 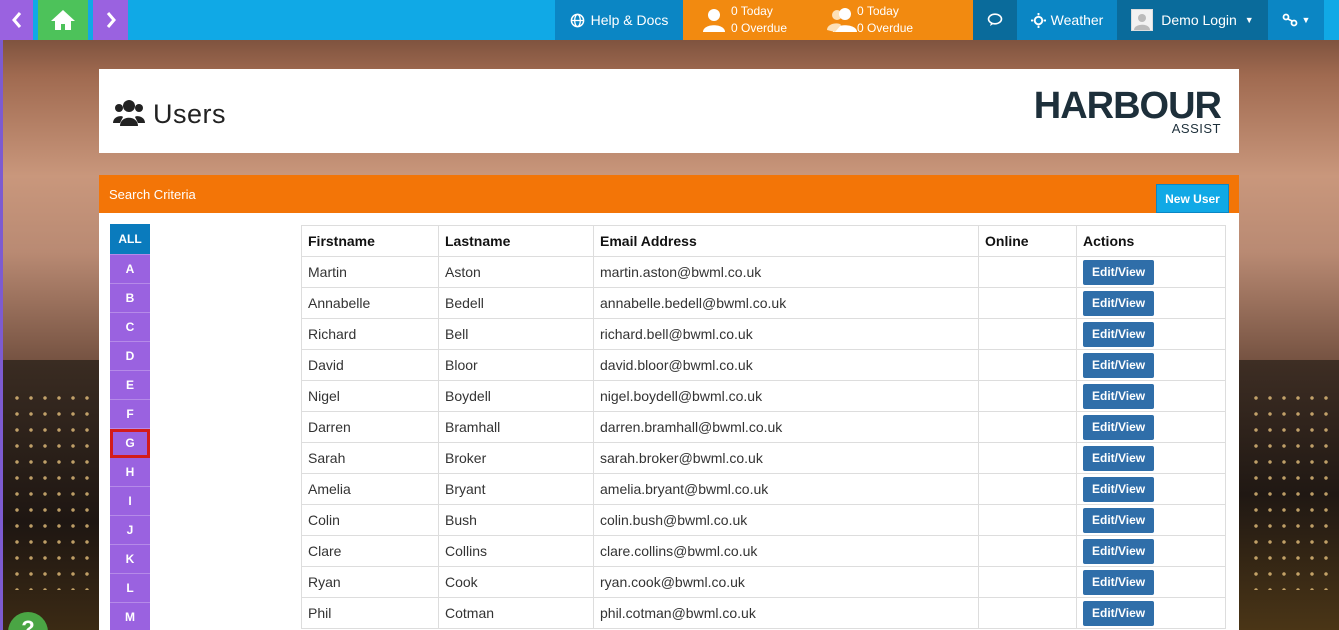 I want to click on chevron-right-icon, so click(x=111, y=20).